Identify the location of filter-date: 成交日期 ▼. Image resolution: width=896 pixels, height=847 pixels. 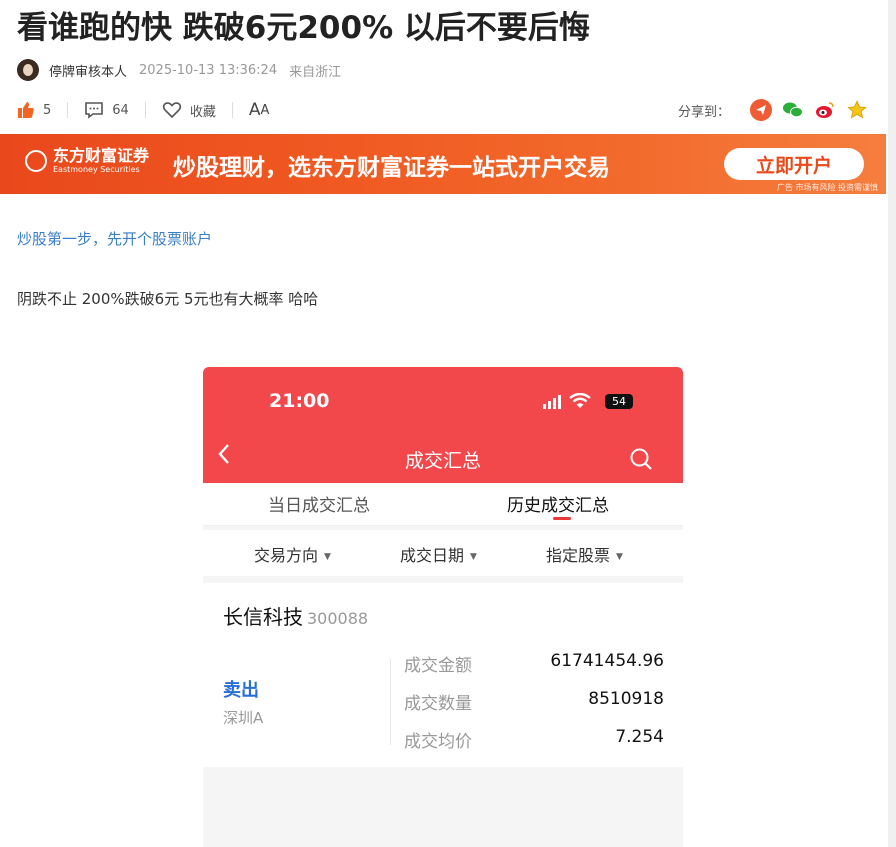
(438, 554).